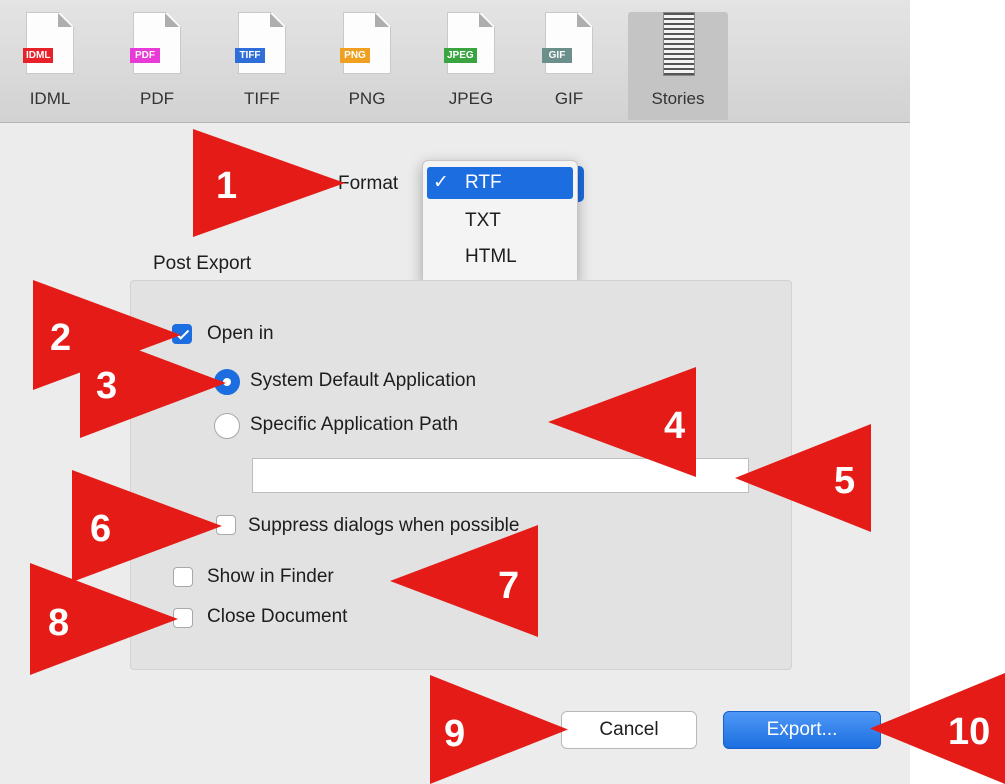 This screenshot has height=784, width=1005. What do you see at coordinates (471, 43) in the screenshot?
I see `jpeg-file-icon` at bounding box center [471, 43].